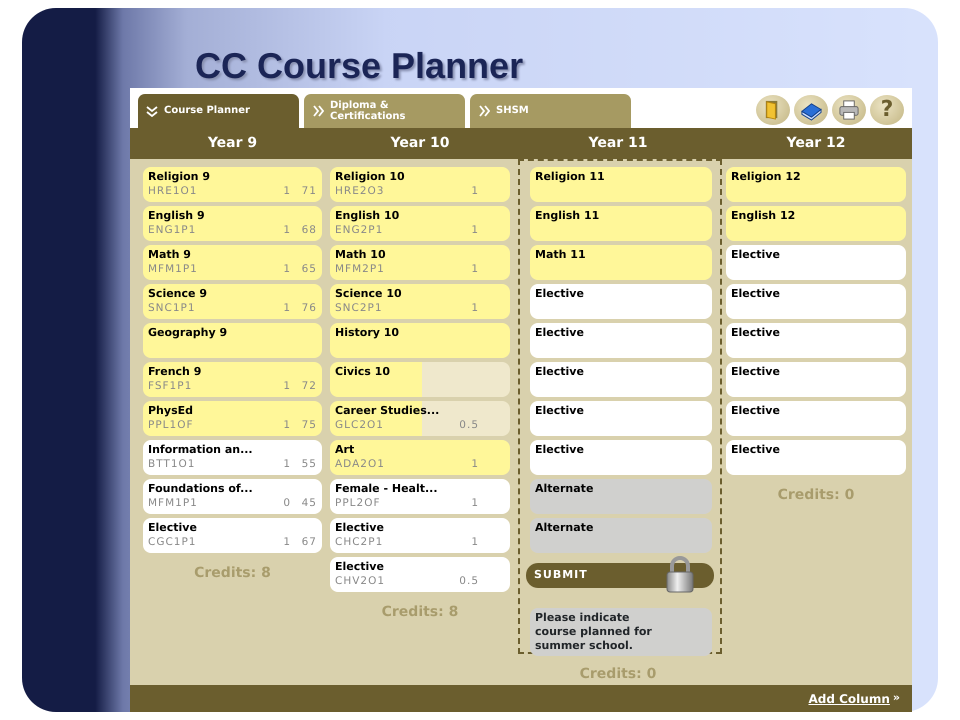 The image size is (960, 720). I want to click on course-card: Civics 10, so click(420, 380).